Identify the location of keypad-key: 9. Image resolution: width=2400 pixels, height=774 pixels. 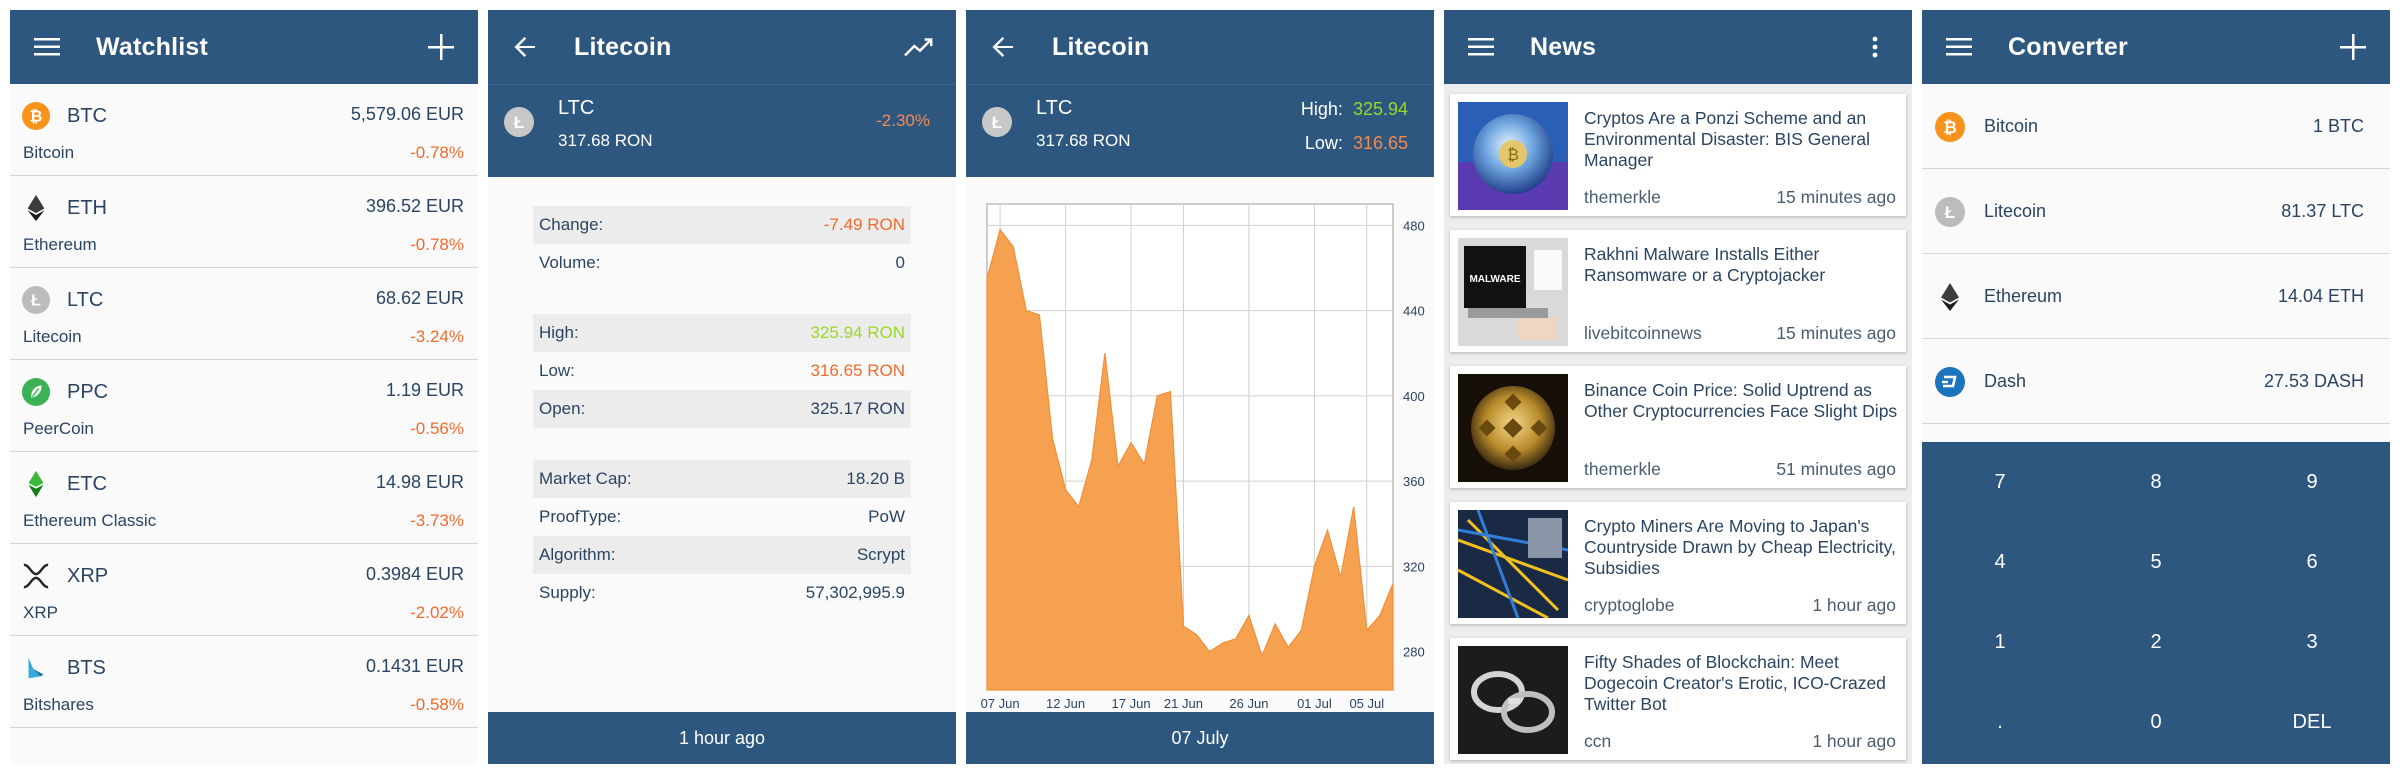
(2312, 482).